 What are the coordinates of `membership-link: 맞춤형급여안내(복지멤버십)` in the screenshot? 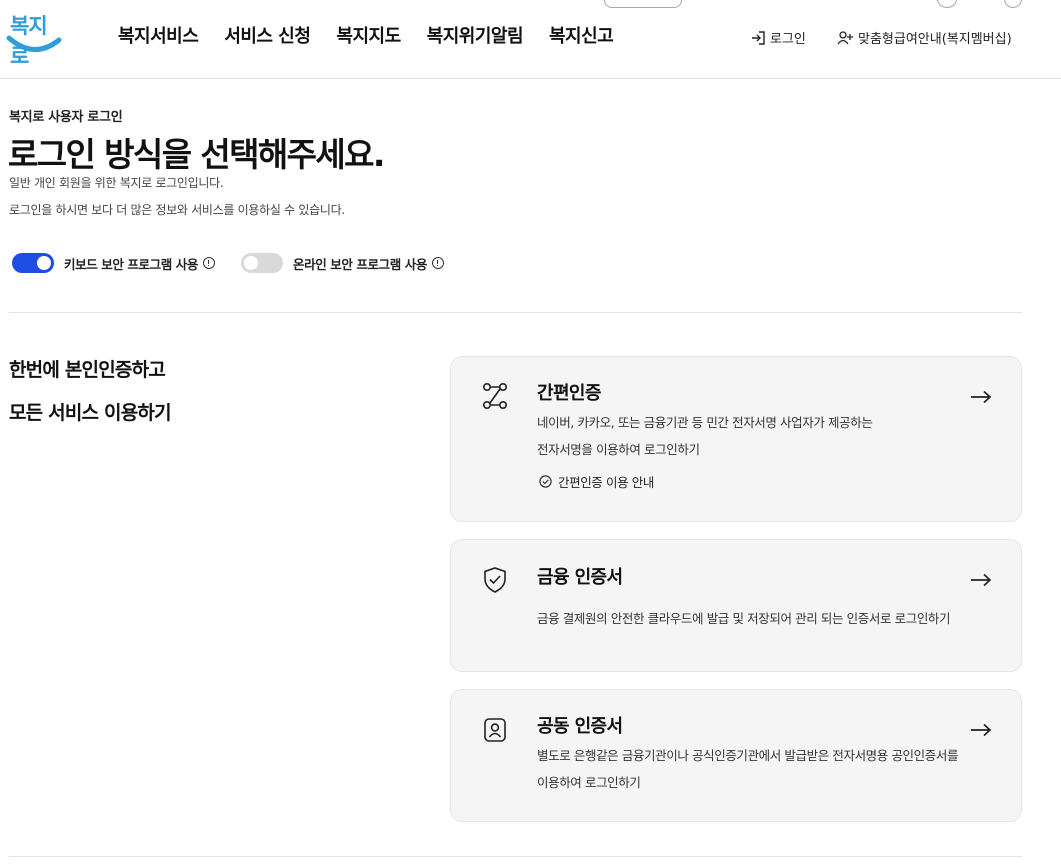 It's located at (924, 37).